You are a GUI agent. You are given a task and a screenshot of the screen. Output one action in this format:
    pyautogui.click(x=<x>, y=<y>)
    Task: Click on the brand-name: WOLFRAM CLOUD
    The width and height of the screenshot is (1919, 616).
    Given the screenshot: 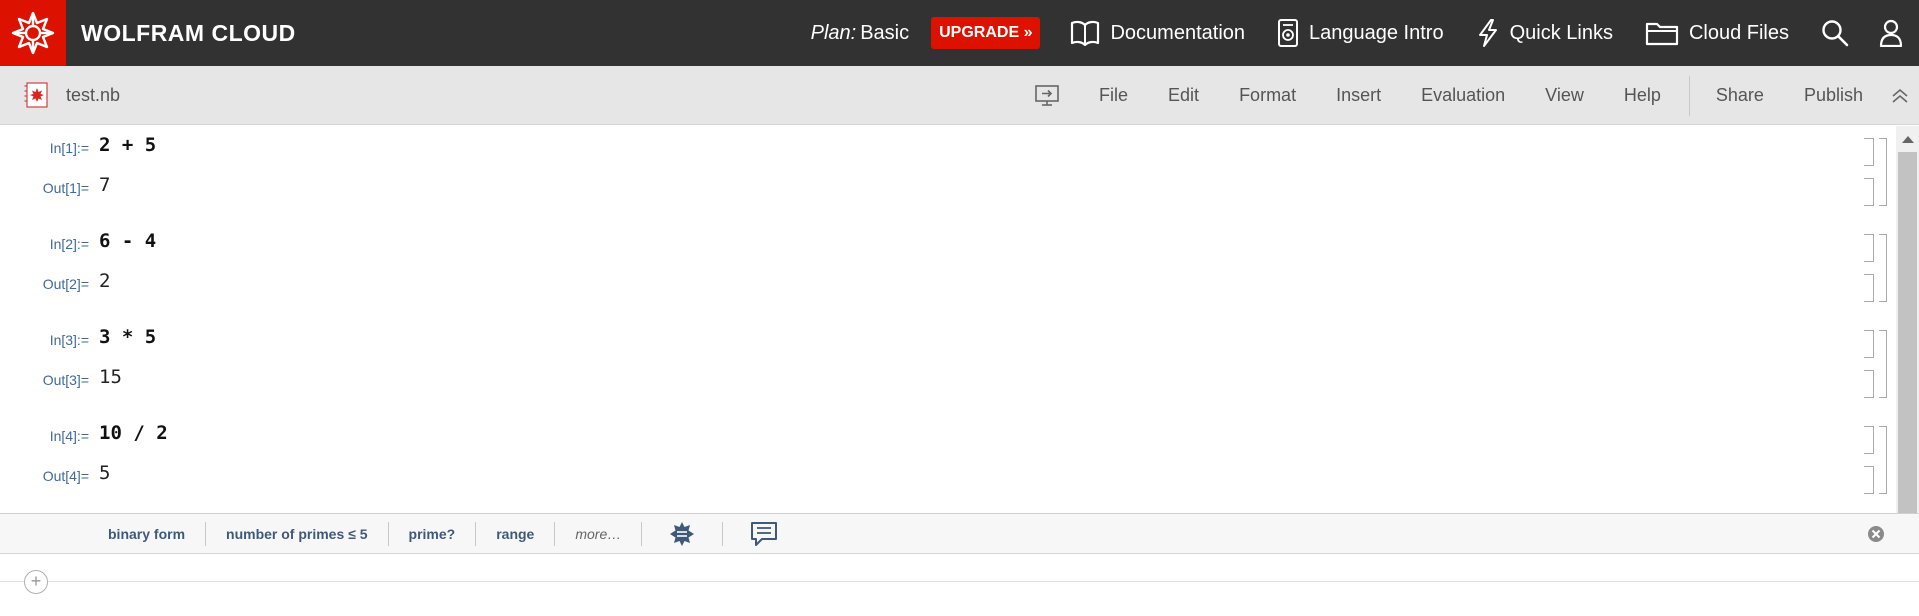 What is the action you would take?
    pyautogui.click(x=188, y=32)
    